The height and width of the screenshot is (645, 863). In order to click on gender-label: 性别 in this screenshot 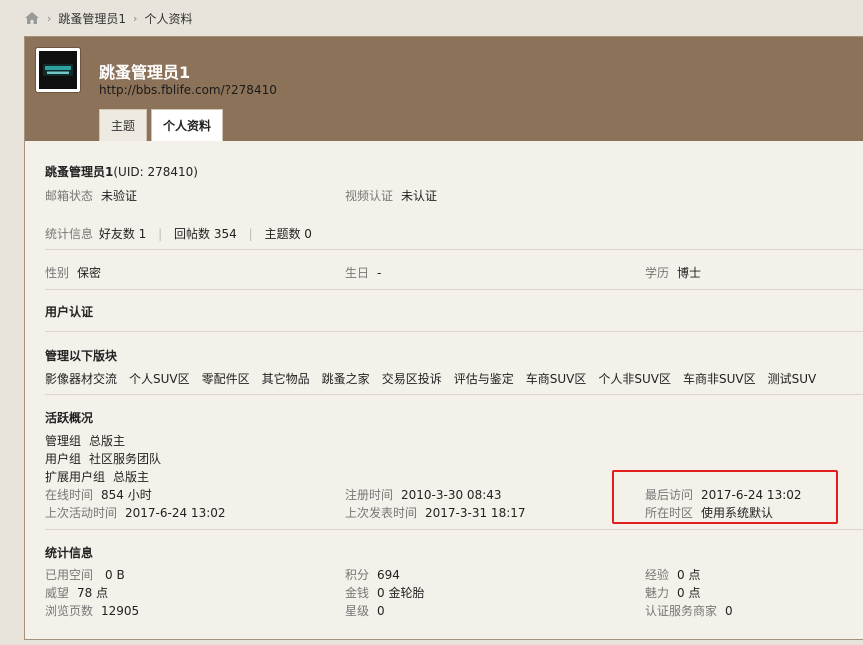, I will do `click(57, 273)`.